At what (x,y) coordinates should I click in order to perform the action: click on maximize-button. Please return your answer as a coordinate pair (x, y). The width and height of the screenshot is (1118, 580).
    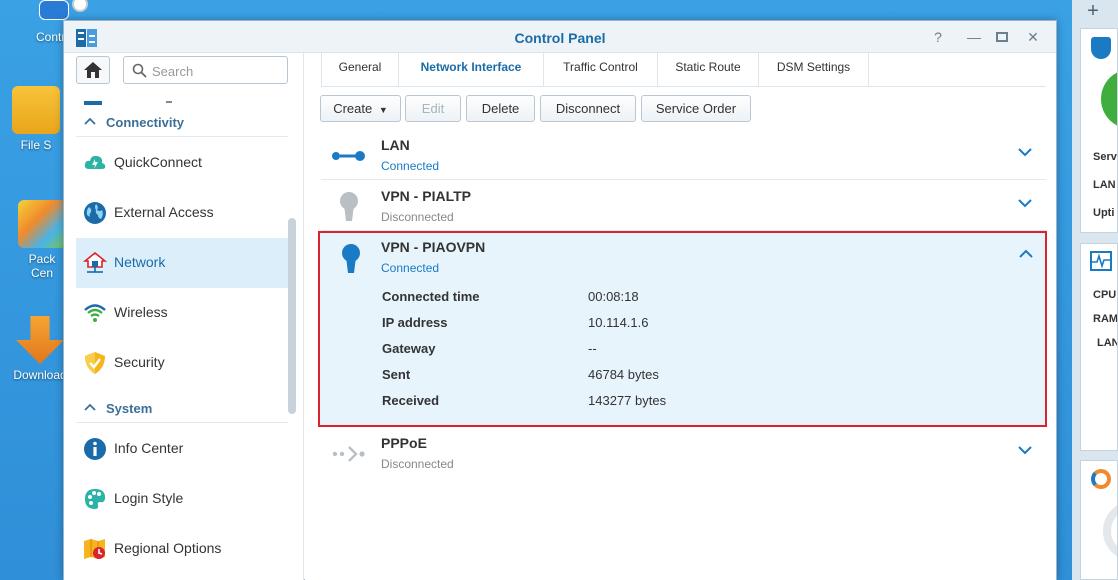
    Looking at the image, I should click on (1002, 37).